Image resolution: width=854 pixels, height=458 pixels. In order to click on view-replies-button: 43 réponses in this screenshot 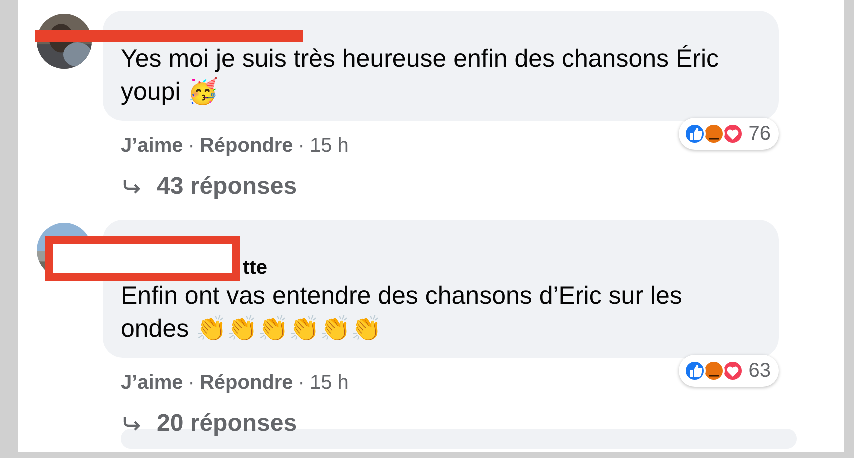, I will do `click(209, 187)`.